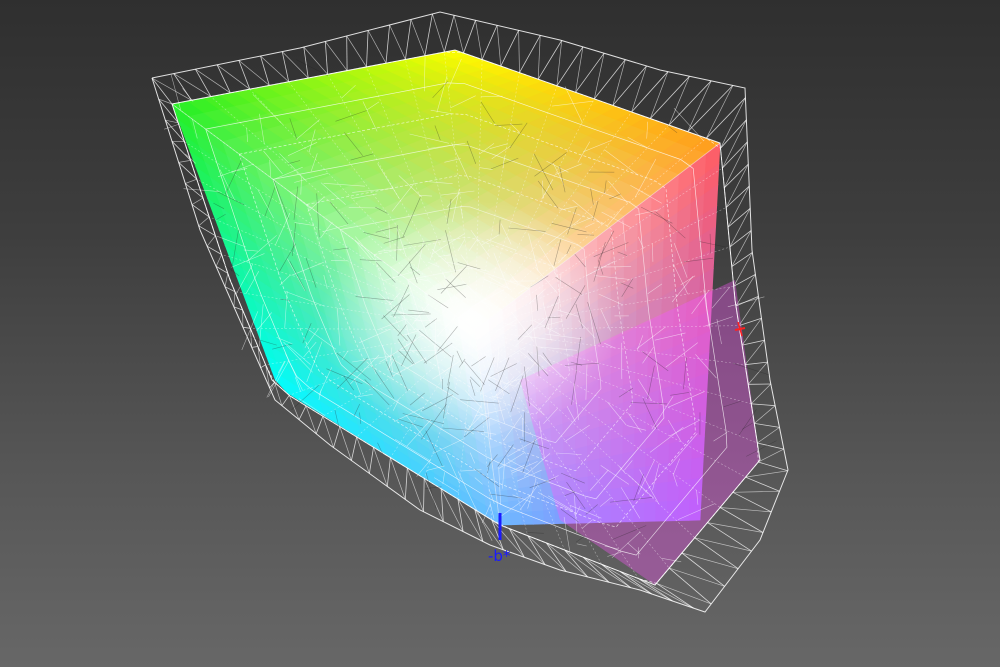 This screenshot has width=1000, height=667. I want to click on minus-b-axis-label: -b*, so click(499, 556).